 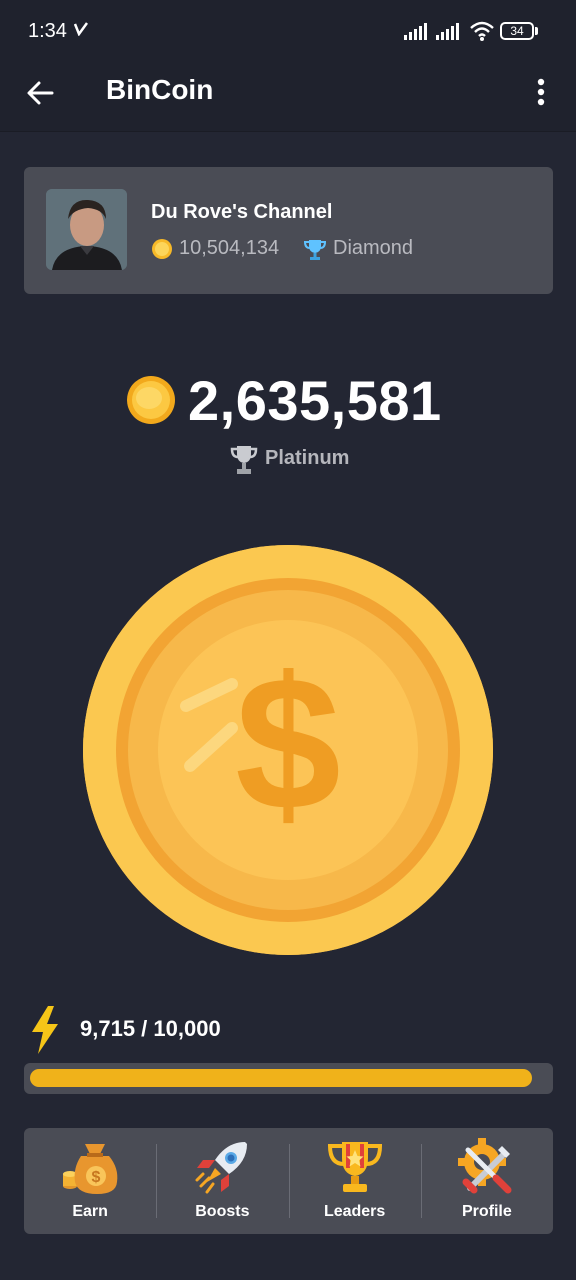 I want to click on nav-label: Profile, so click(x=486, y=1211).